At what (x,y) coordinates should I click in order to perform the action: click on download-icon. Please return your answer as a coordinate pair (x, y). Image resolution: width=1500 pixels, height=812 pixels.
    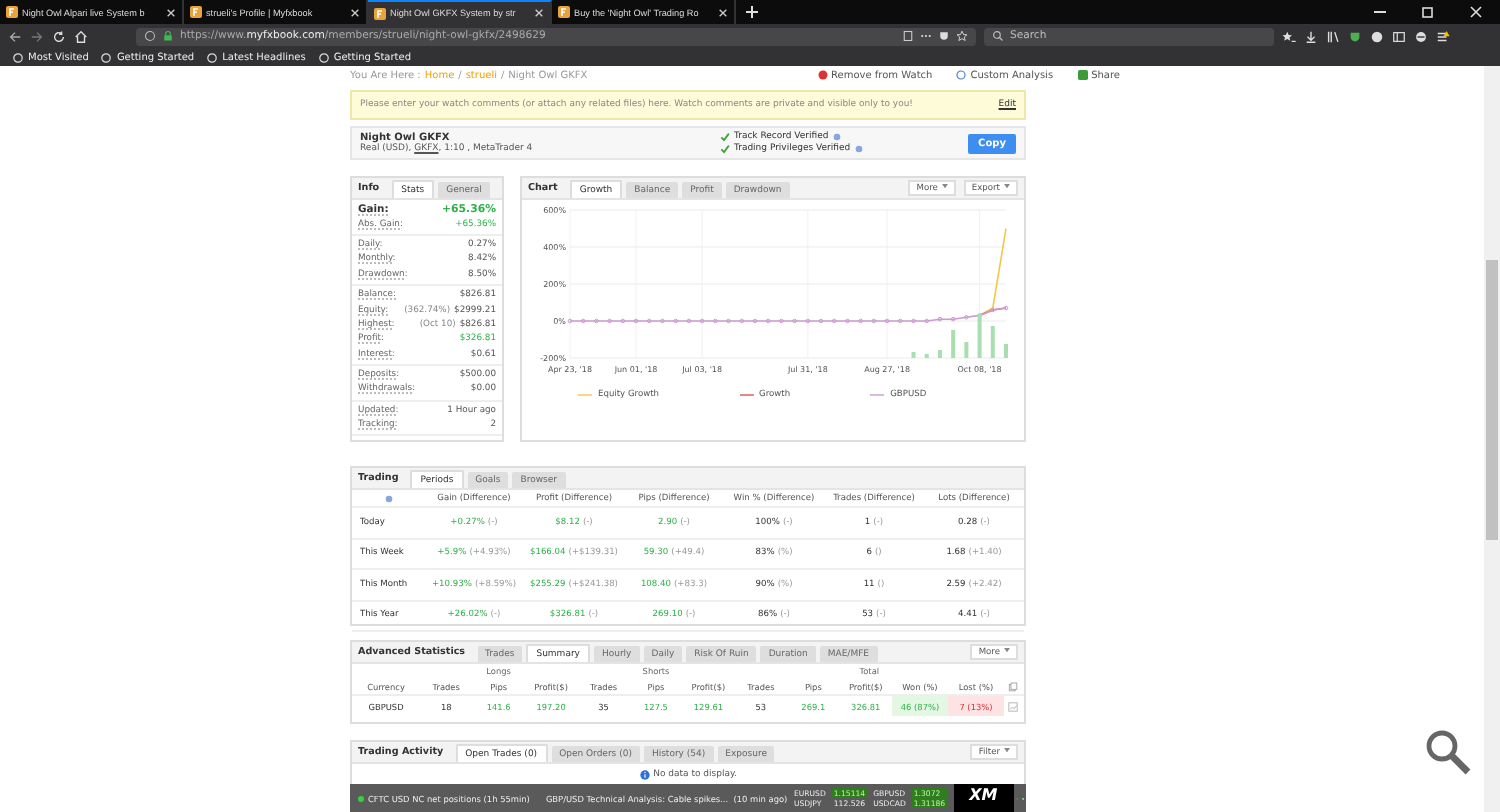
    Looking at the image, I should click on (1311, 36).